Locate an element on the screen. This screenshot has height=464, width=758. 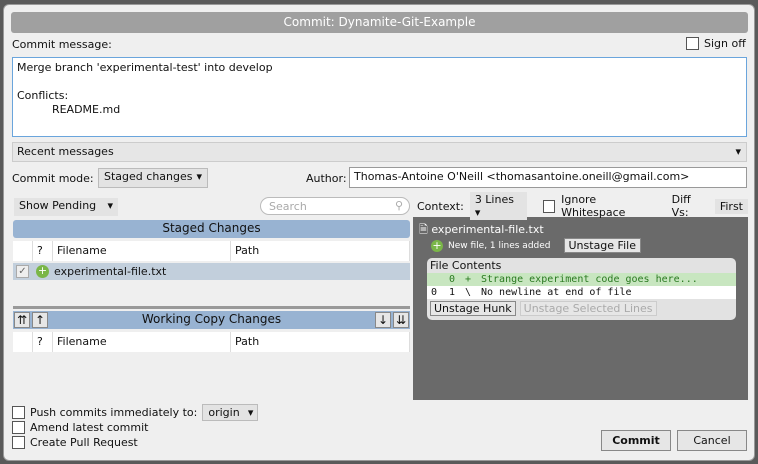
sign-off-checkbox: Sign off is located at coordinates (716, 43).